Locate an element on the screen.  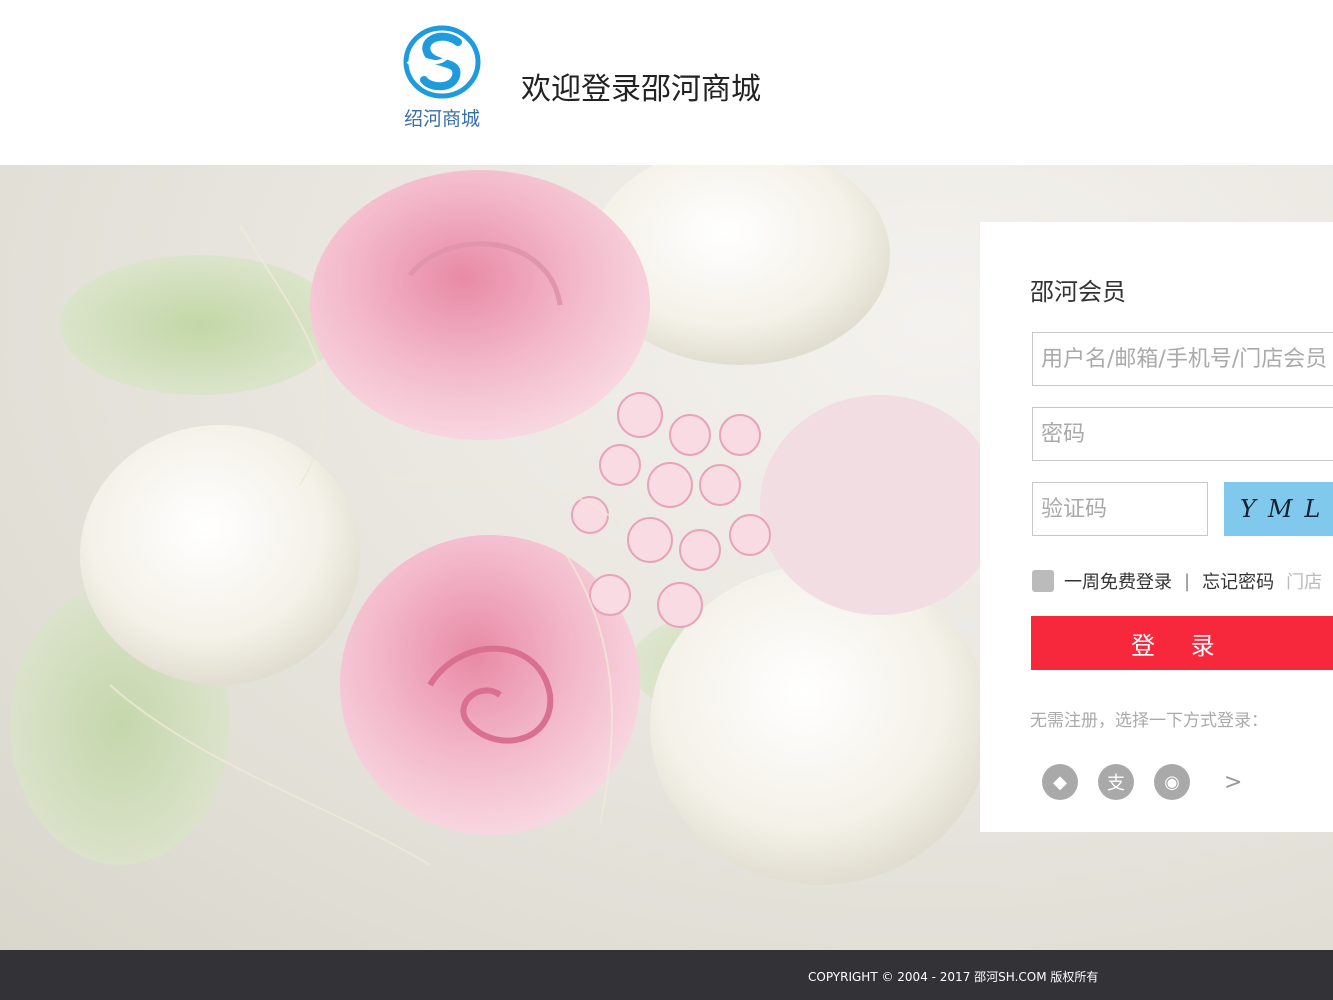
login-title: 邵河会员 is located at coordinates (1078, 292).